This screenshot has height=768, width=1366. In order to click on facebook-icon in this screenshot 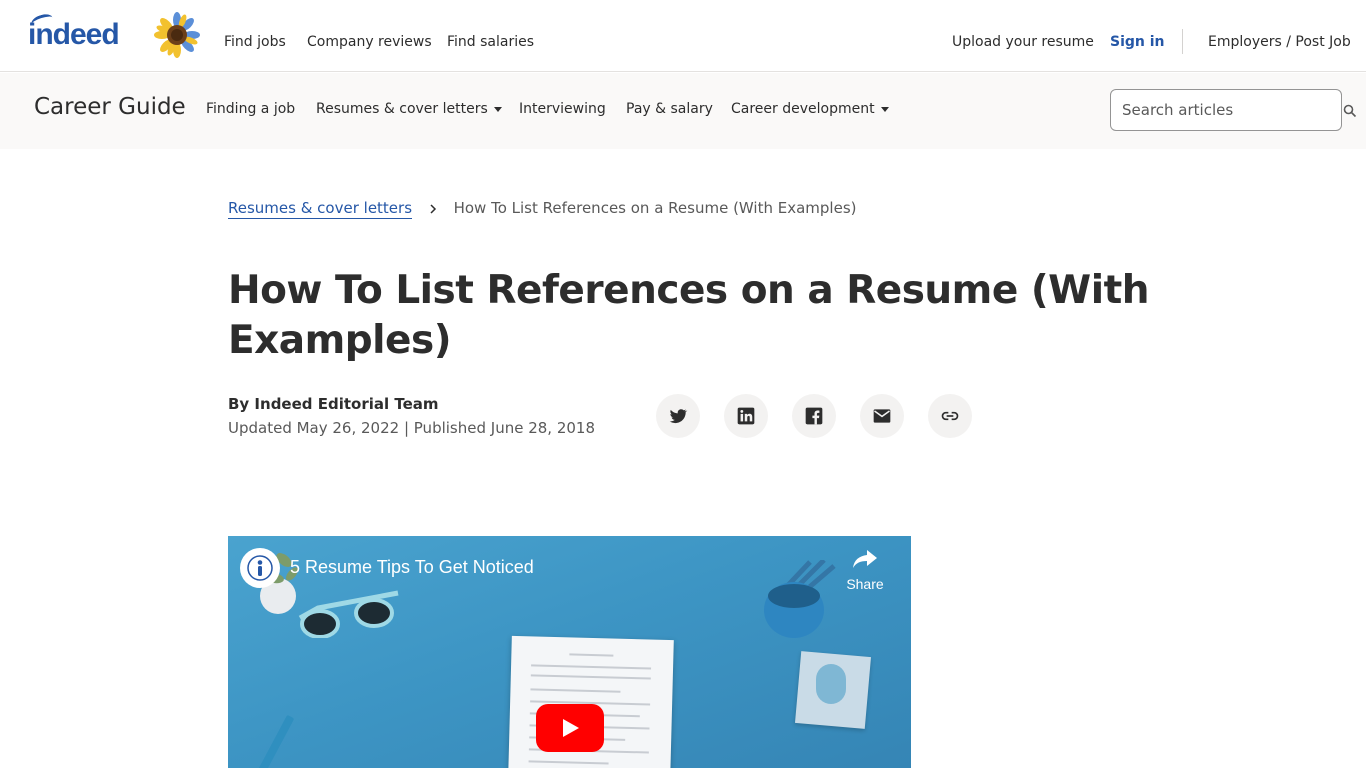, I will do `click(814, 416)`.